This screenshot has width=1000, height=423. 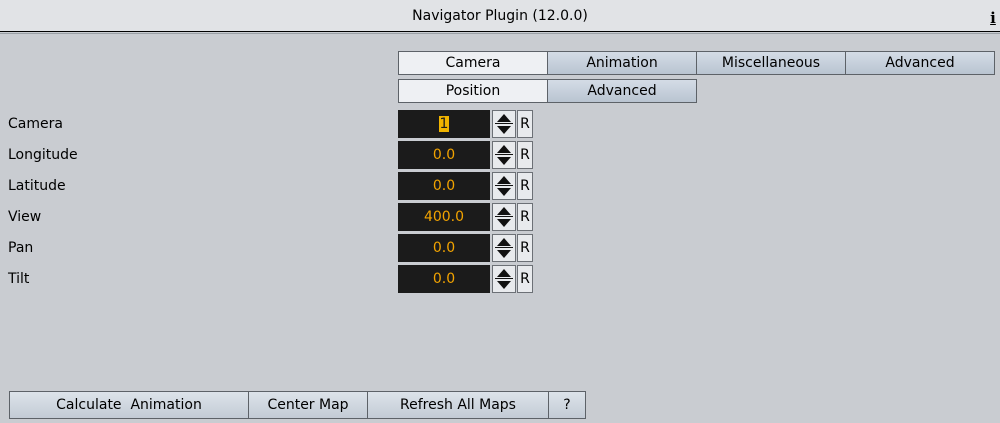 I want to click on view-field: 400.0, so click(x=444, y=217).